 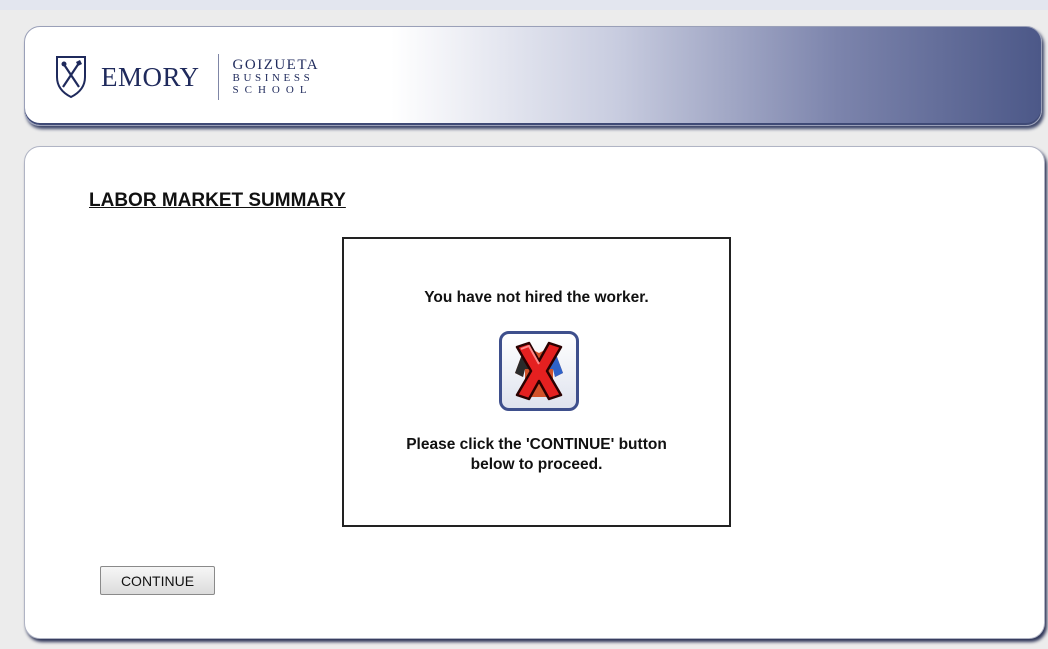 I want to click on x-over-shirt-icon, so click(x=539, y=371).